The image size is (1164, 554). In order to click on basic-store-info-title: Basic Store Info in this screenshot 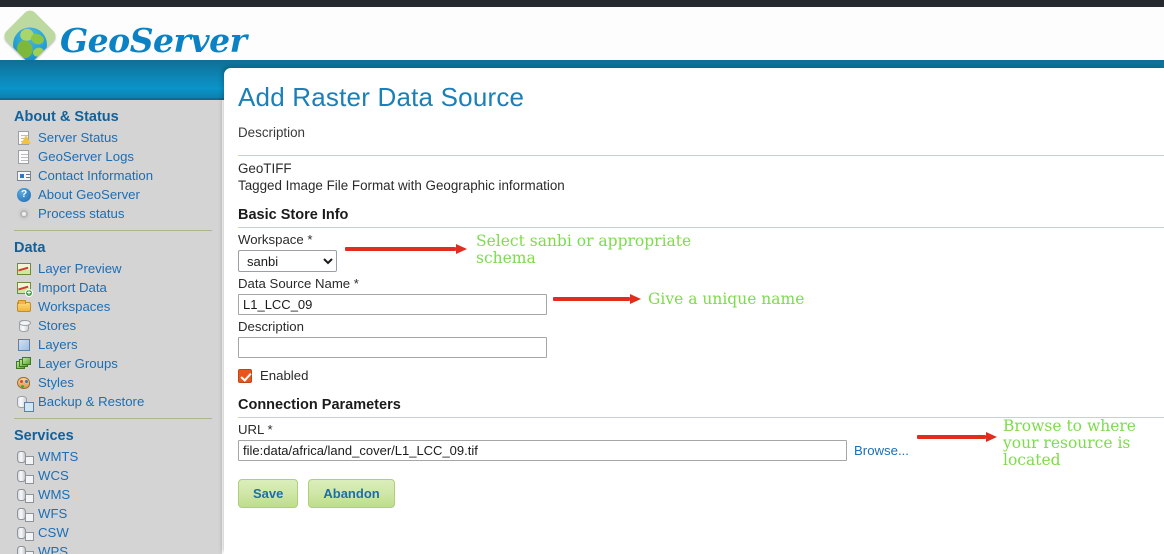, I will do `click(293, 215)`.